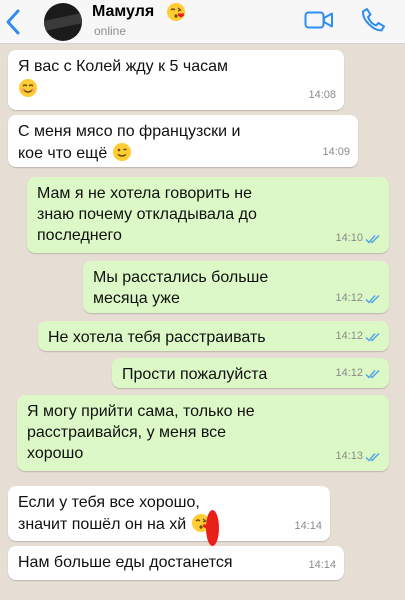 The width and height of the screenshot is (405, 600). Describe the element at coordinates (250, 373) in the screenshot. I see `message-bubble: Прости пожалуйста 14:12` at that location.